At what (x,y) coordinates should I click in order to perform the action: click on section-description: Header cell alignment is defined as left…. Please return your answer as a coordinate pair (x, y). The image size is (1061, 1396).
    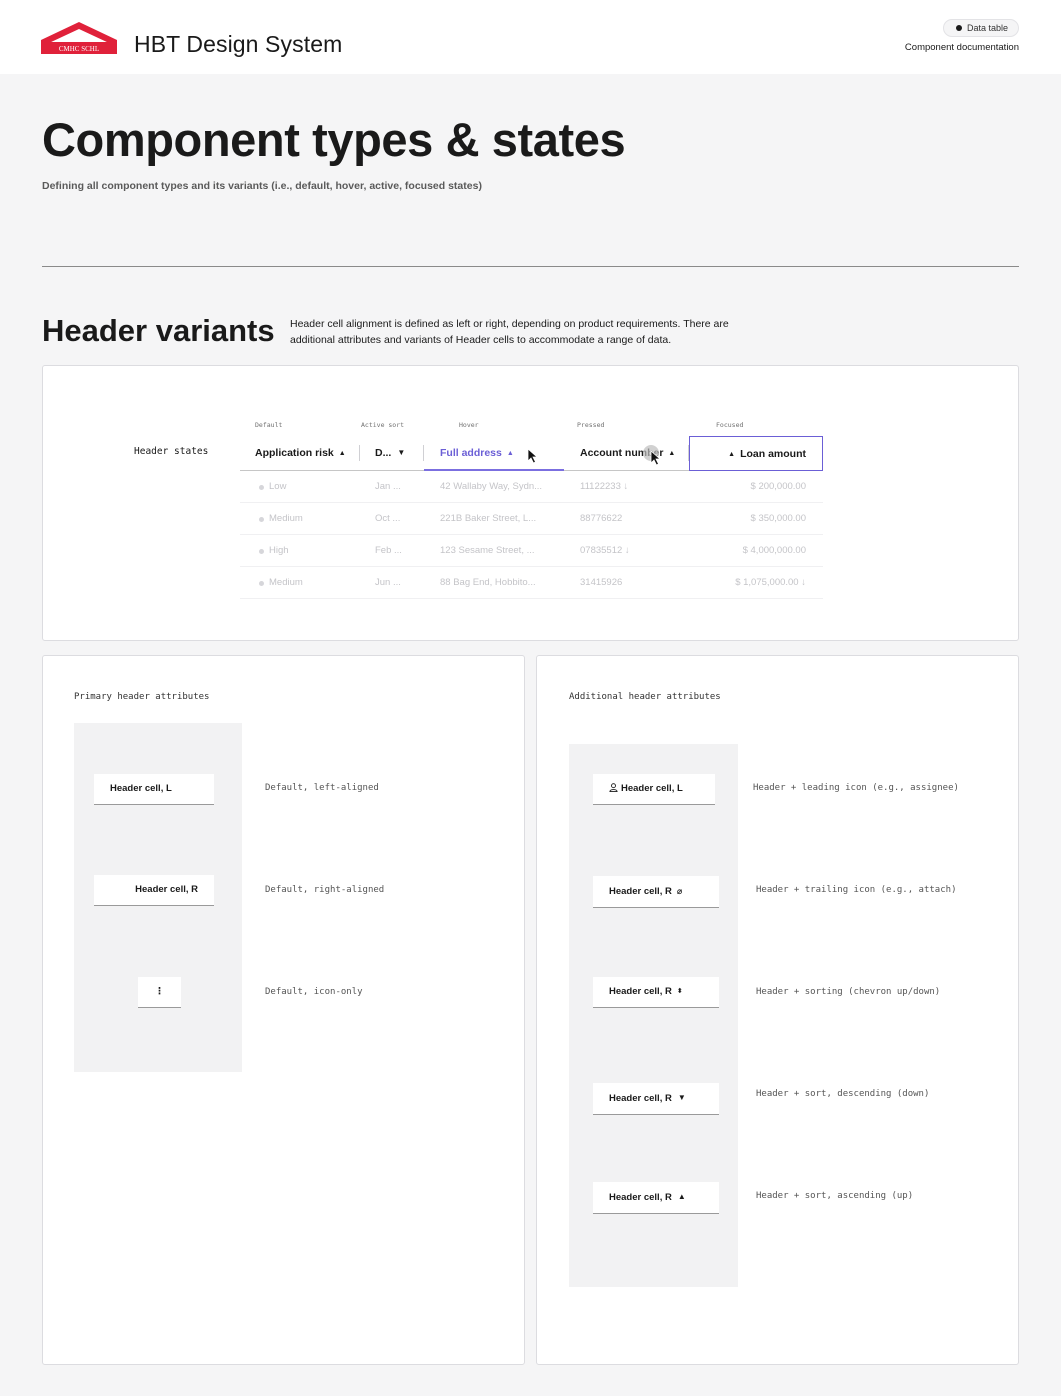
    Looking at the image, I should click on (509, 332).